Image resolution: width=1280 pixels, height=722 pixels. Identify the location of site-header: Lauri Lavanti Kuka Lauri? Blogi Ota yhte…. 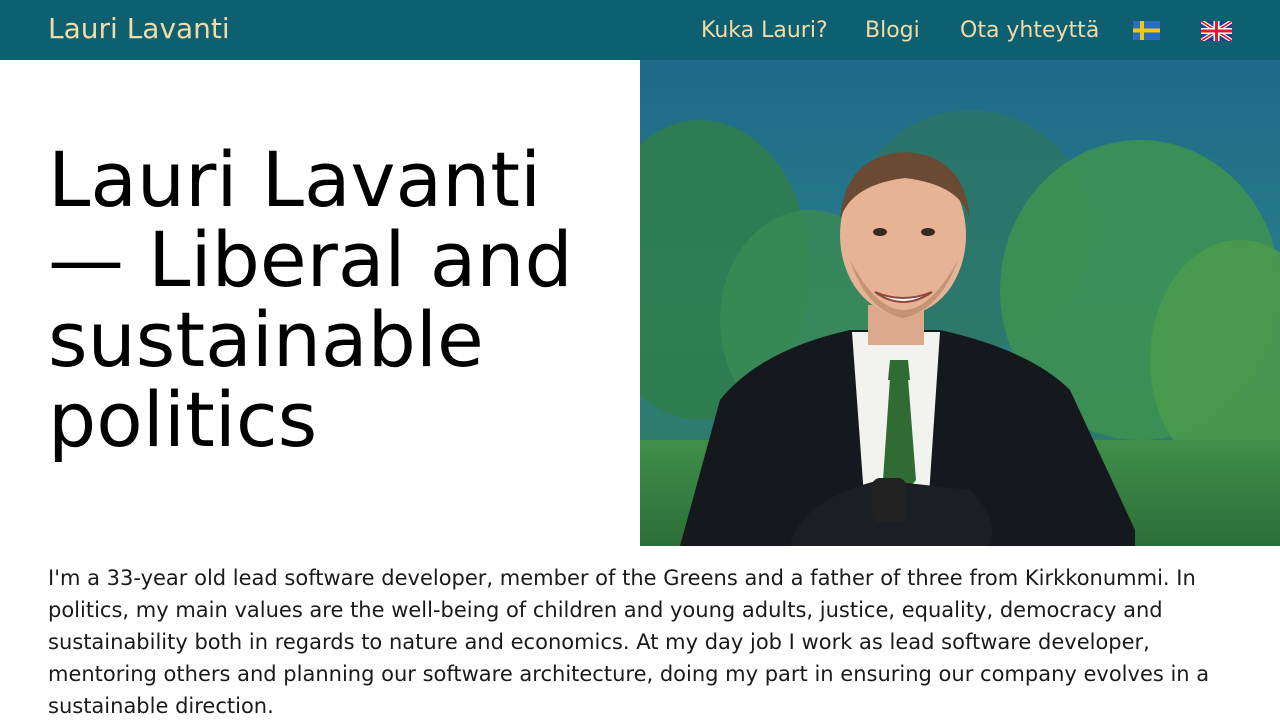
(640, 30).